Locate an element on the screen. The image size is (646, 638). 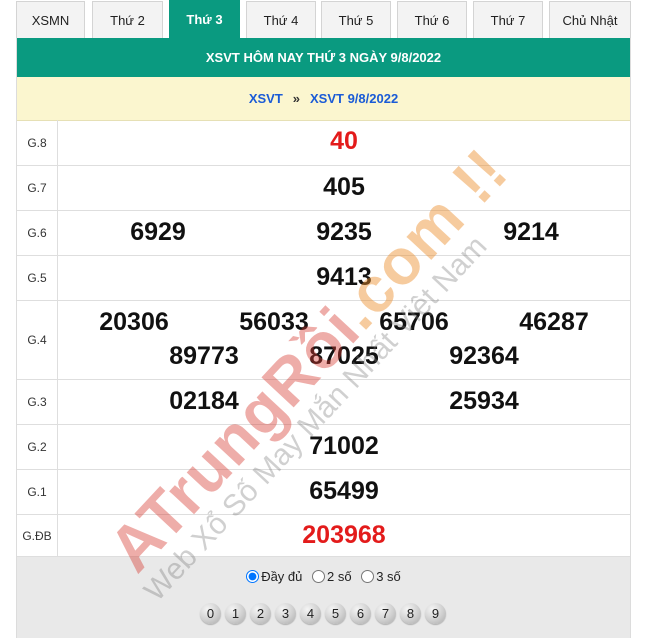
prize-number: 6929 is located at coordinates (158, 232).